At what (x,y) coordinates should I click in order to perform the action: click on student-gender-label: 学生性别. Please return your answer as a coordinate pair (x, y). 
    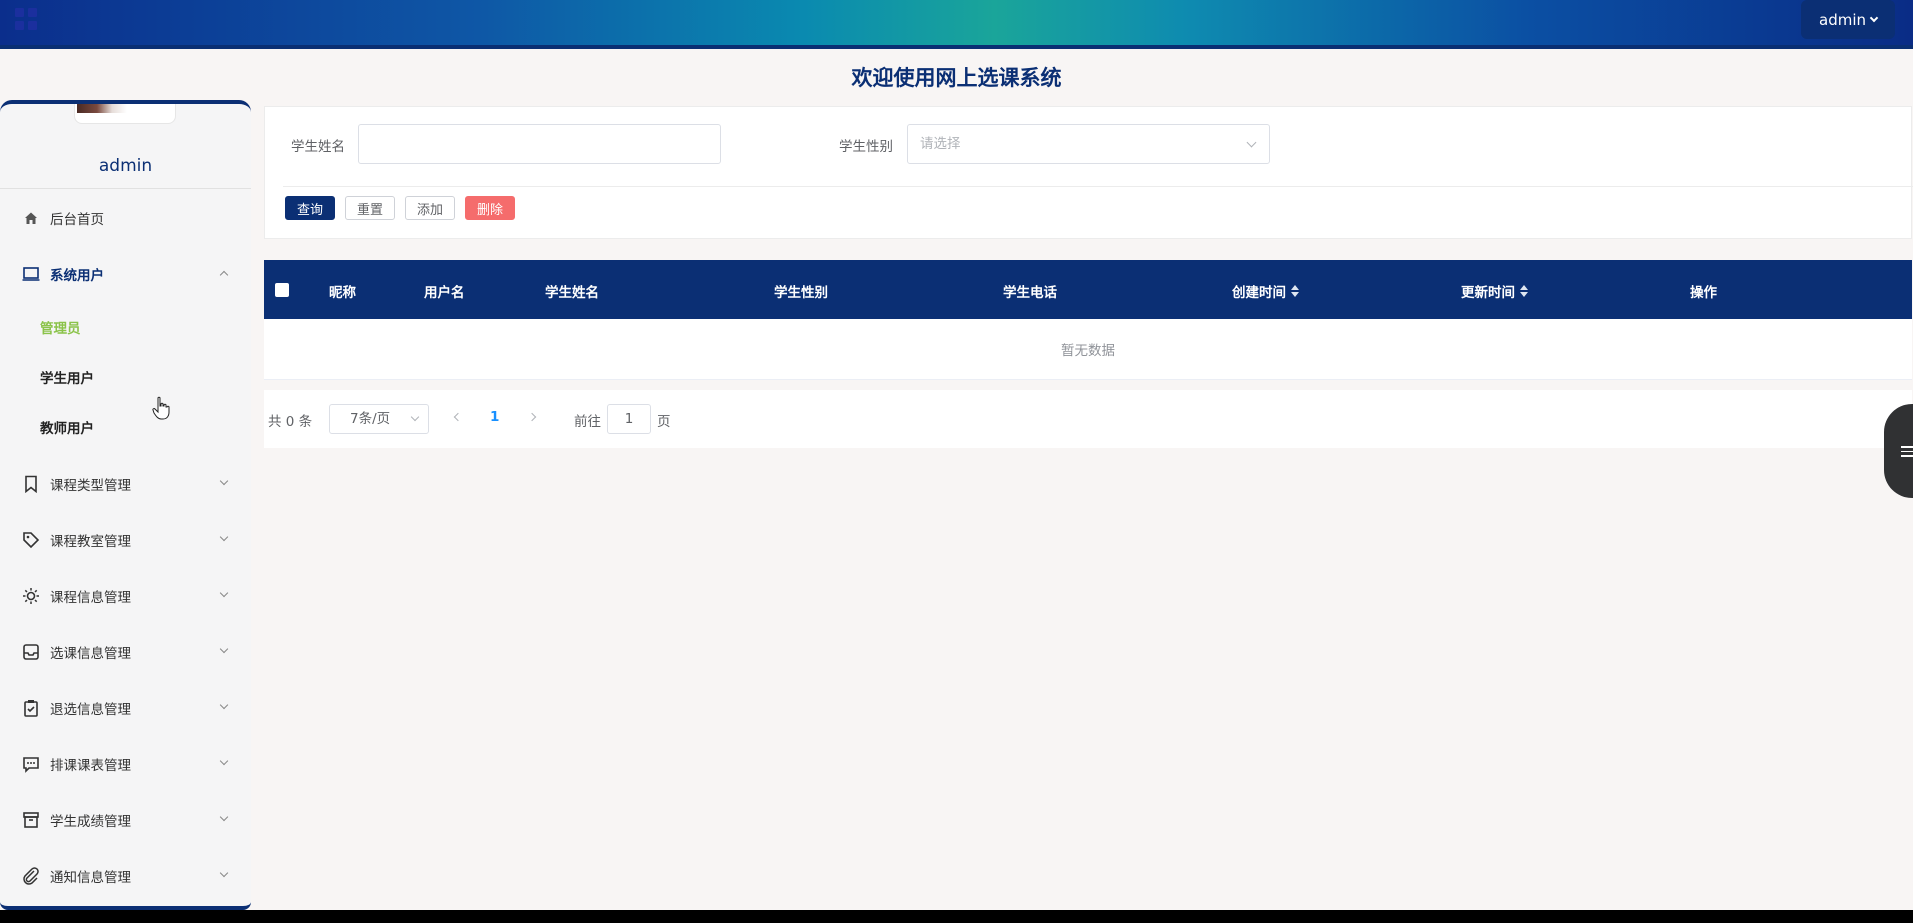
    Looking at the image, I should click on (866, 147).